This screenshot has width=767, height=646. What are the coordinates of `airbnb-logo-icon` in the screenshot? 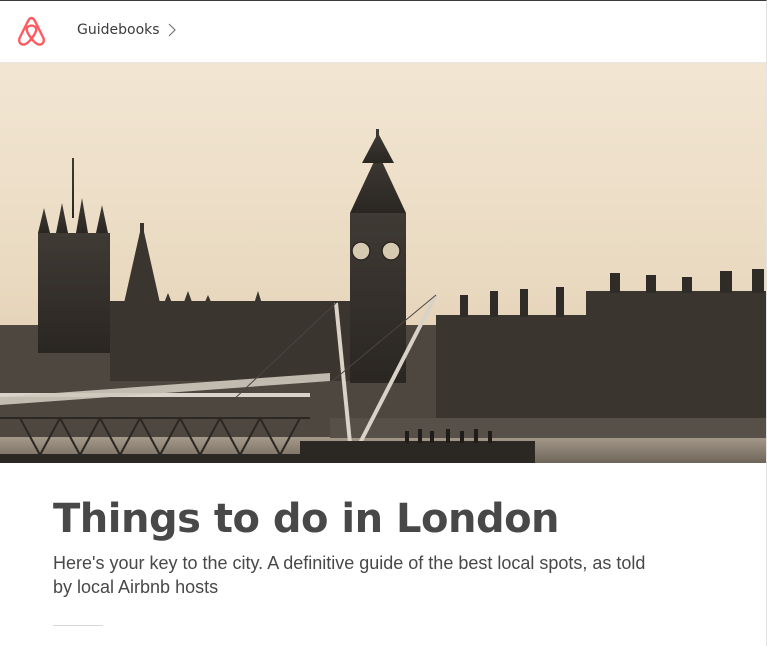 It's located at (31, 31).